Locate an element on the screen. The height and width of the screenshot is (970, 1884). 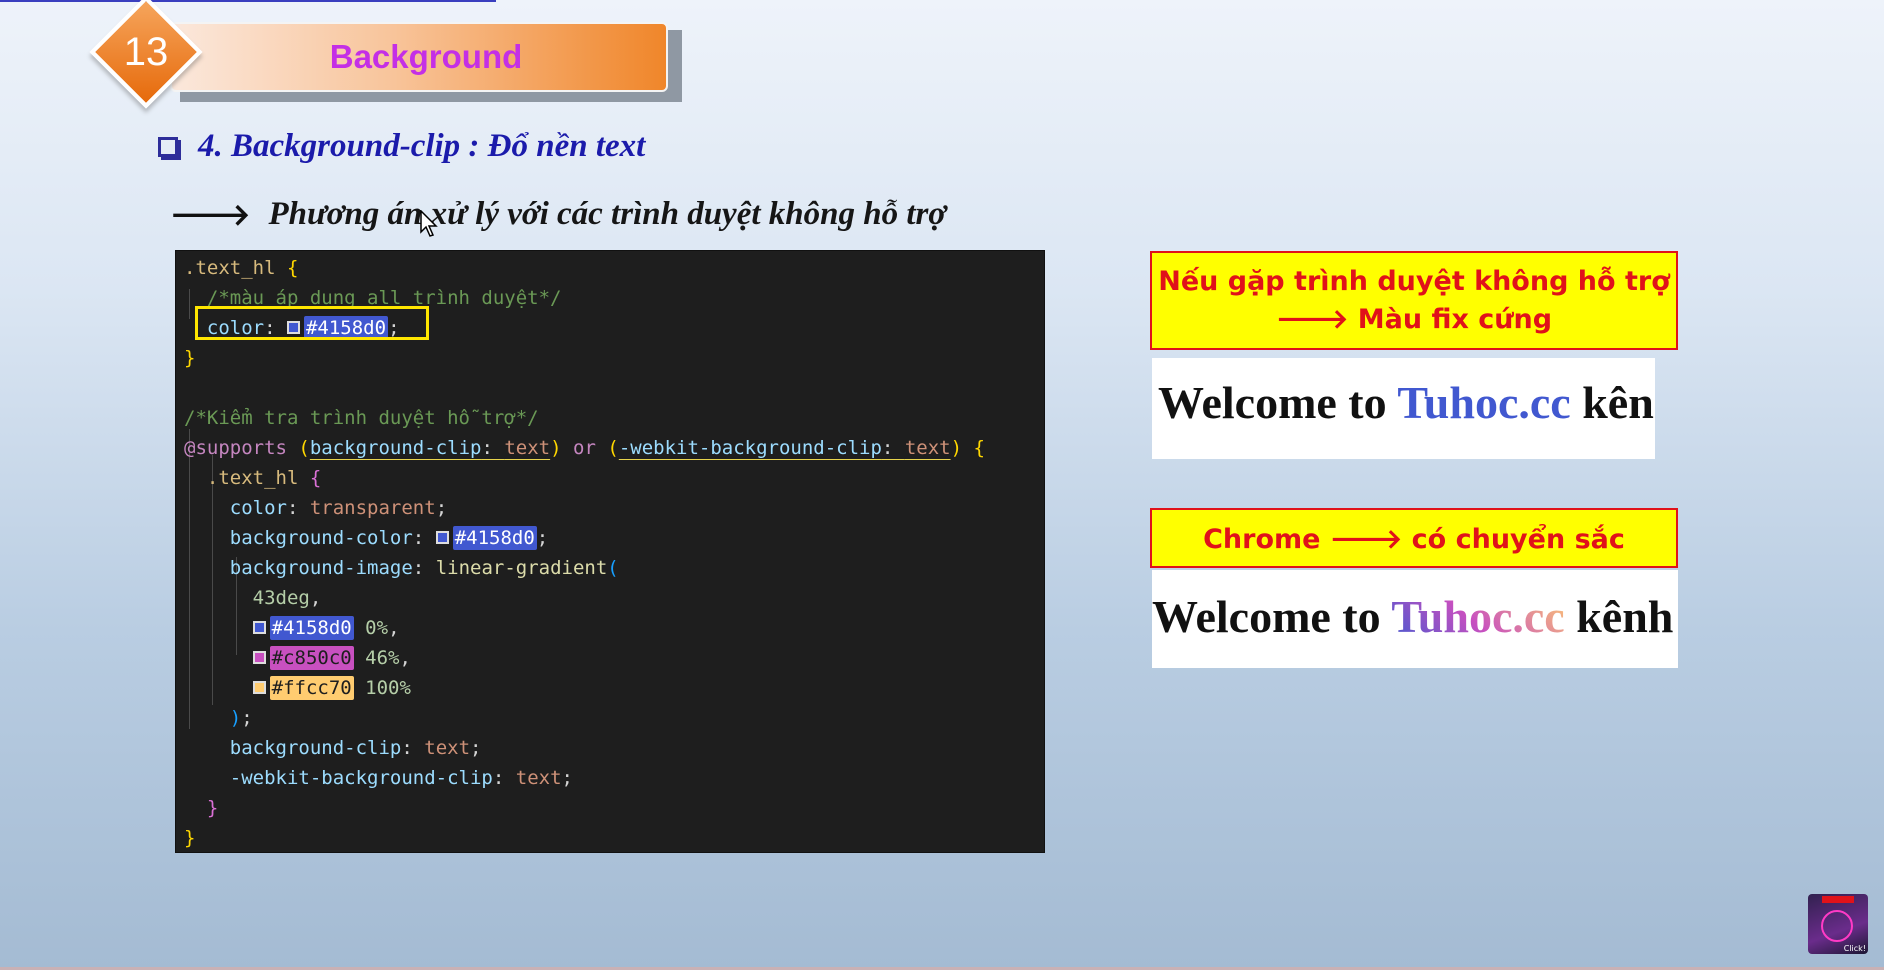
channel-badge: Click! is located at coordinates (1838, 924).